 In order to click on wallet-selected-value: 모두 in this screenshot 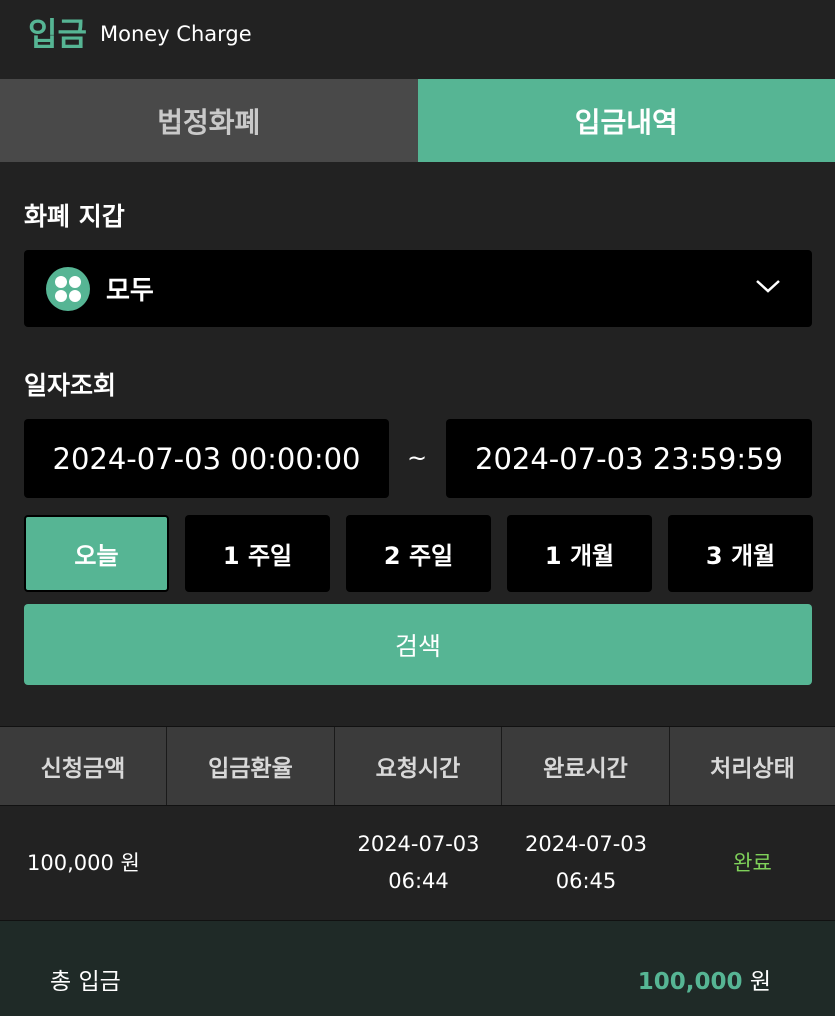, I will do `click(130, 291)`.